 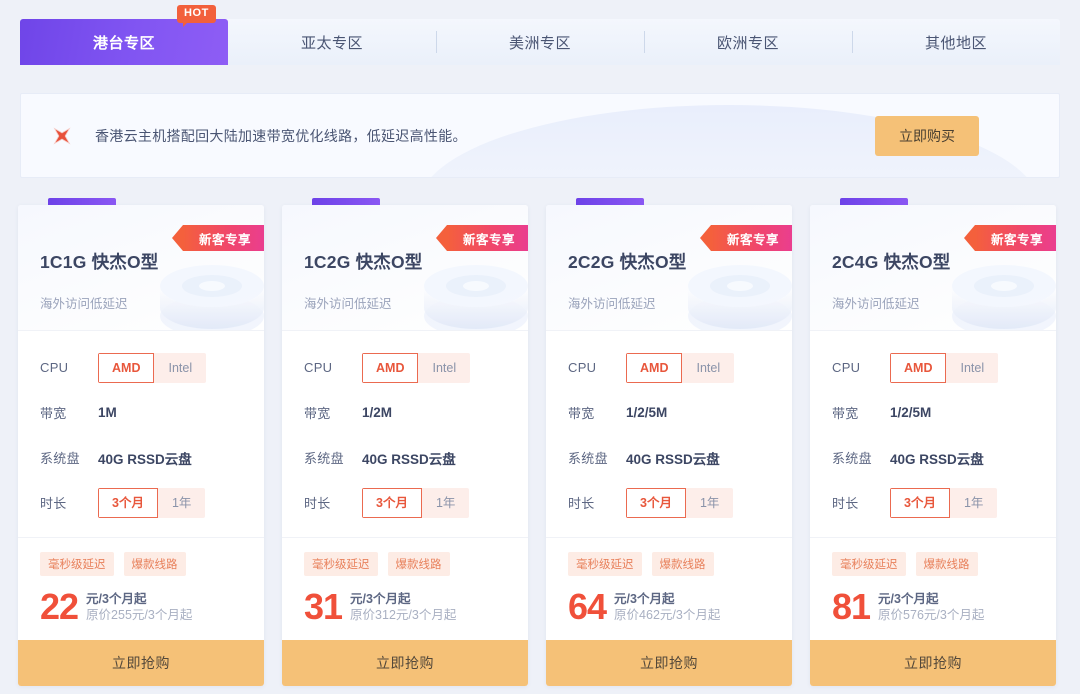 What do you see at coordinates (627, 262) in the screenshot?
I see `card-title: 2C2G 快杰O型` at bounding box center [627, 262].